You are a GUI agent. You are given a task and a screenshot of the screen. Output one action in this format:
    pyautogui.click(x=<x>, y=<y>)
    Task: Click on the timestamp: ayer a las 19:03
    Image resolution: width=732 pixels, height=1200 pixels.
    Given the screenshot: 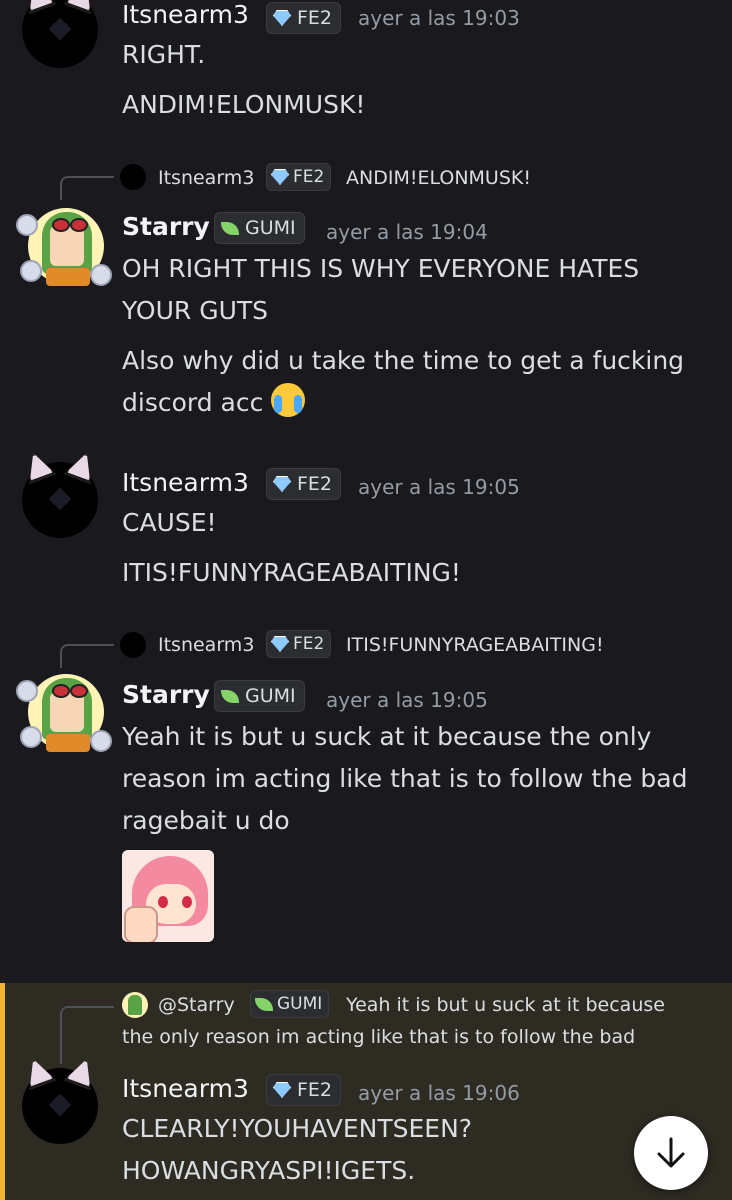 What is the action you would take?
    pyautogui.click(x=439, y=18)
    